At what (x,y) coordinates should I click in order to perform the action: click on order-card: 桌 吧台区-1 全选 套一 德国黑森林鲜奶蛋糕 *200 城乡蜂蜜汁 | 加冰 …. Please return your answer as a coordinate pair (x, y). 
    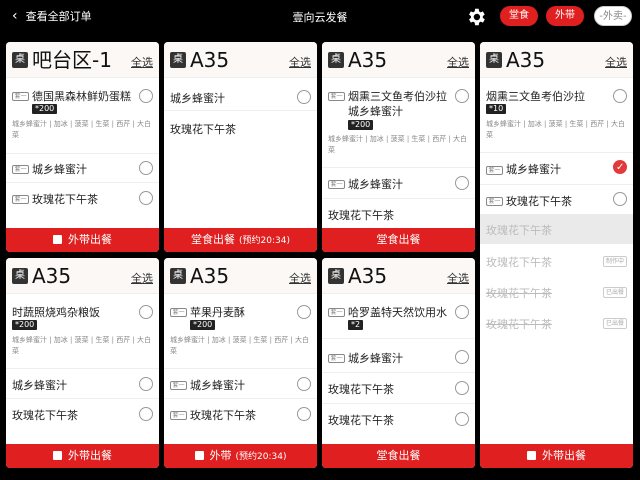
    Looking at the image, I should click on (82, 147).